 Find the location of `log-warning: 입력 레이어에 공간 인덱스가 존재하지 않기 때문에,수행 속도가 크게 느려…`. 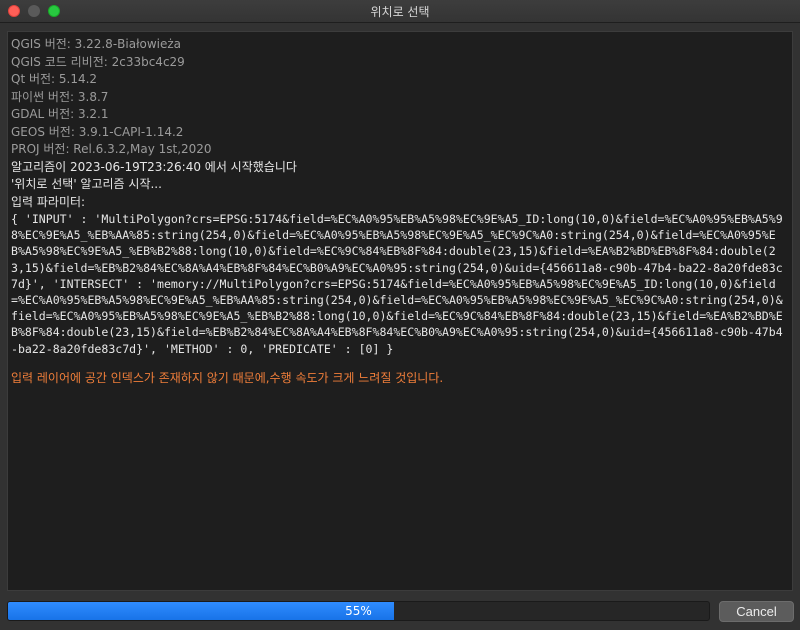

log-warning: 입력 레이어에 공간 인덱스가 존재하지 않기 때문에,수행 속도가 크게 느려… is located at coordinates (227, 377).